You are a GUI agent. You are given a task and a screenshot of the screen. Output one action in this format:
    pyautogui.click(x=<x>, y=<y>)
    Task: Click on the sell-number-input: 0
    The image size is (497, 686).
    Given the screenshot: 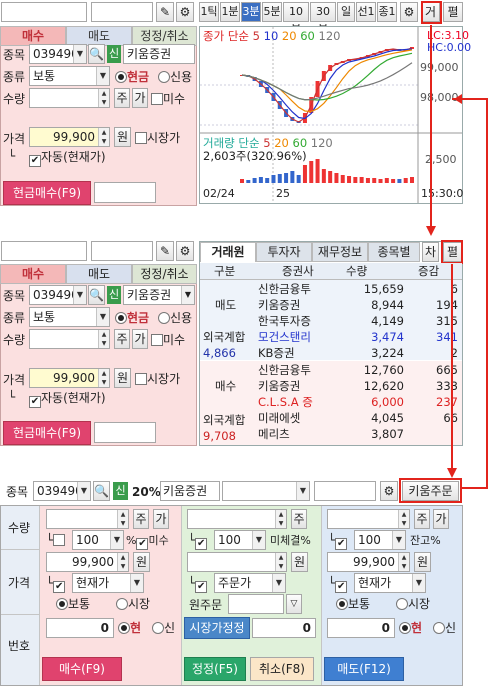 What is the action you would take?
    pyautogui.click(x=361, y=628)
    